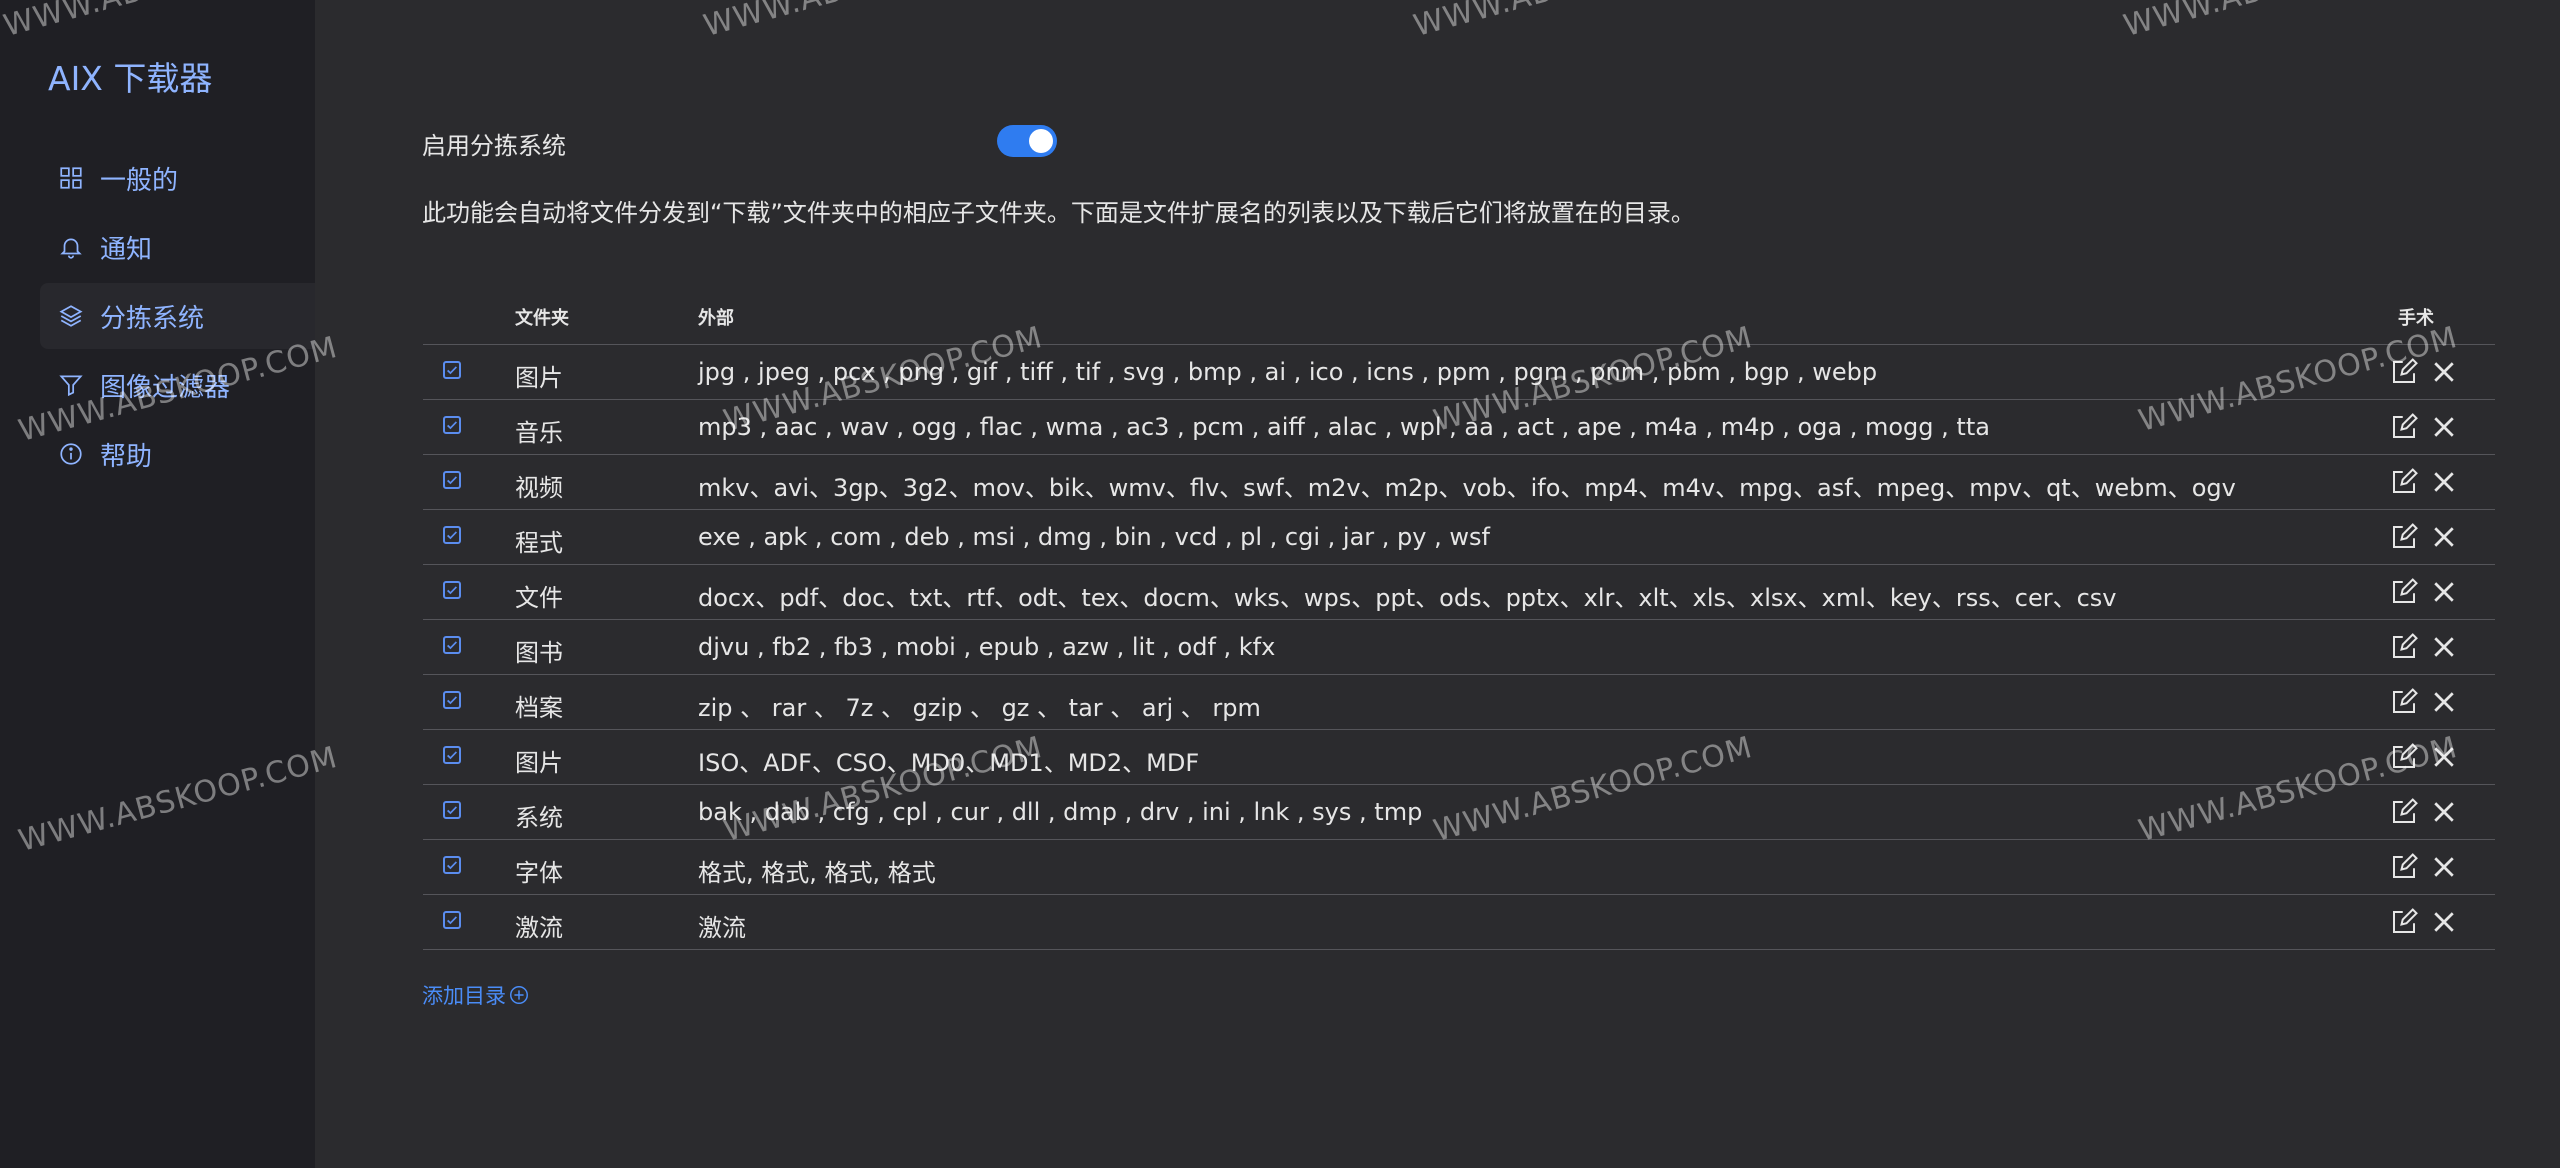  What do you see at coordinates (1459, 317) in the screenshot?
I see `table-header: 文件夹 外部 手术` at bounding box center [1459, 317].